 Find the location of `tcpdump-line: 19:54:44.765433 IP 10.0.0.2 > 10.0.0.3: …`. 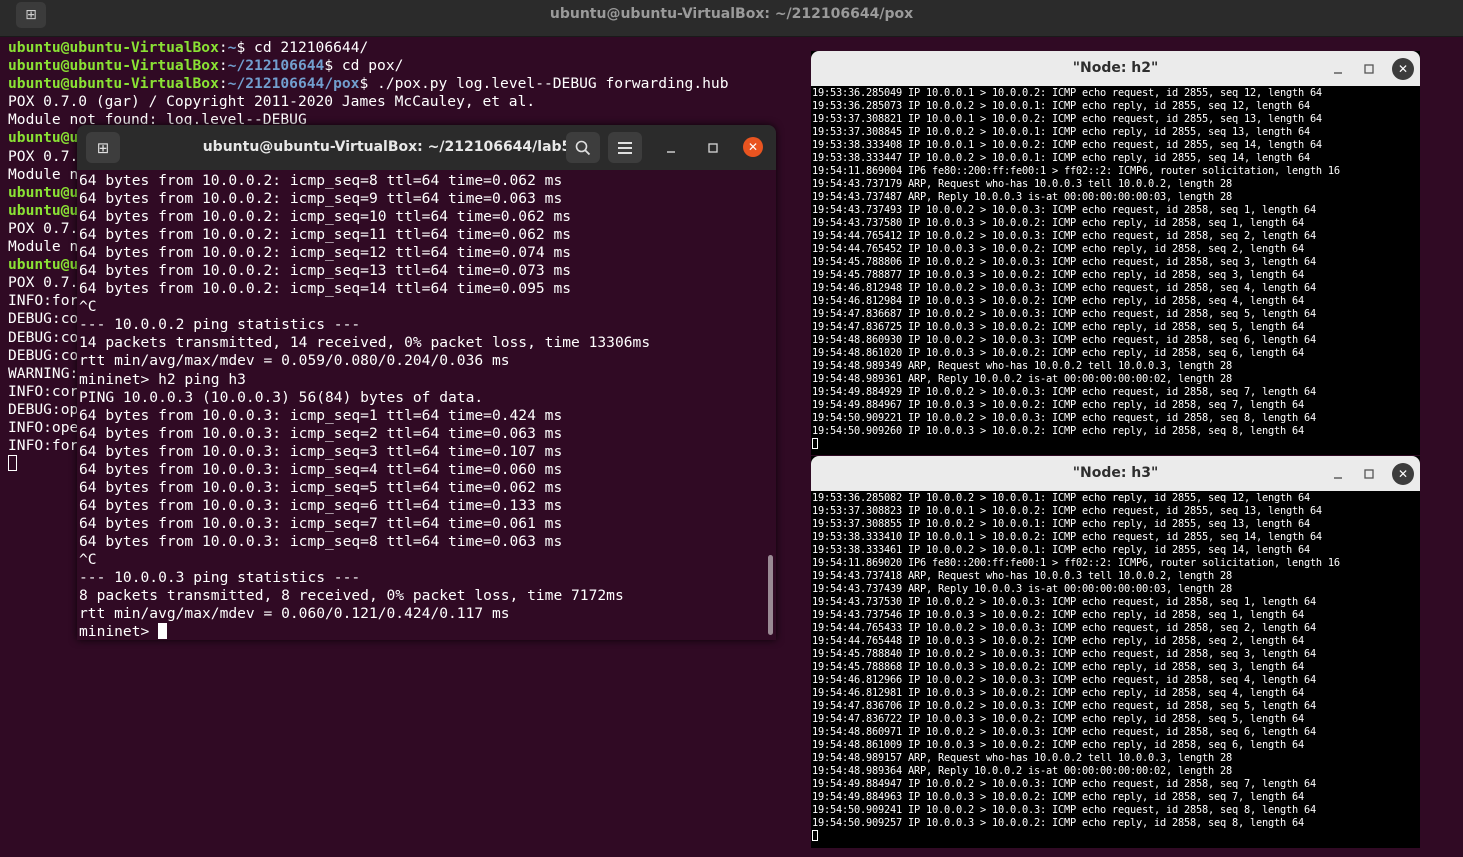

tcpdump-line: 19:54:44.765433 IP 10.0.0.2 > 10.0.0.3: … is located at coordinates (1064, 628).